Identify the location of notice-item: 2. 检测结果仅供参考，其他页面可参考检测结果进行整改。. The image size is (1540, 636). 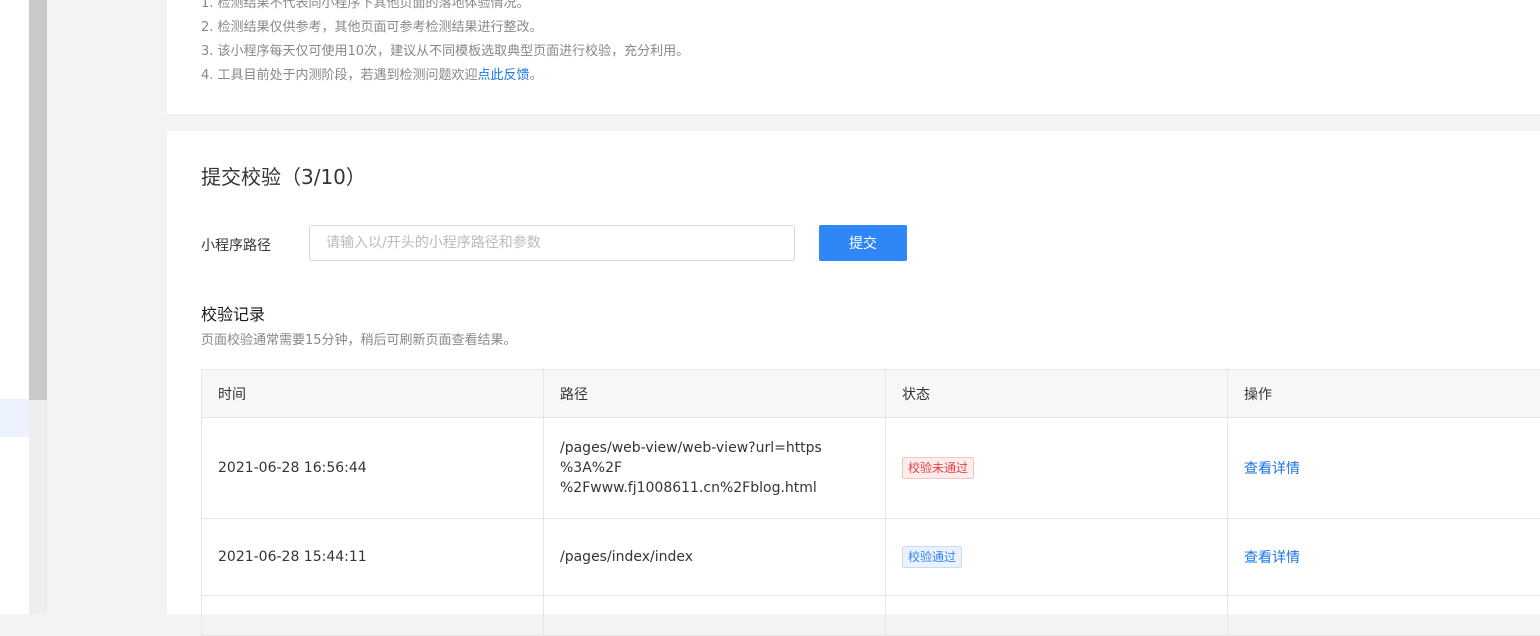
(445, 28).